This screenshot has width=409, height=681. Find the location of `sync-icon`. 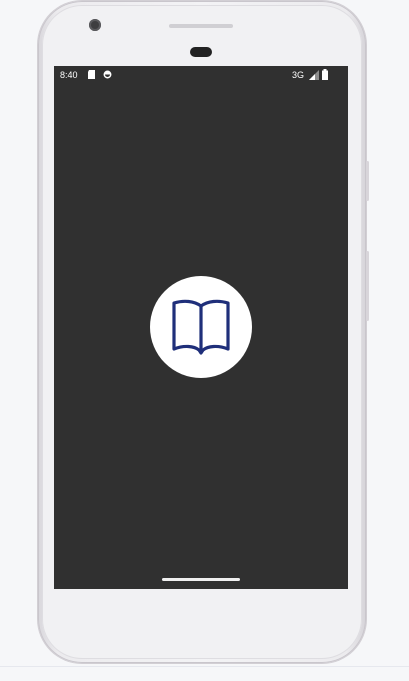

sync-icon is located at coordinates (107, 74).